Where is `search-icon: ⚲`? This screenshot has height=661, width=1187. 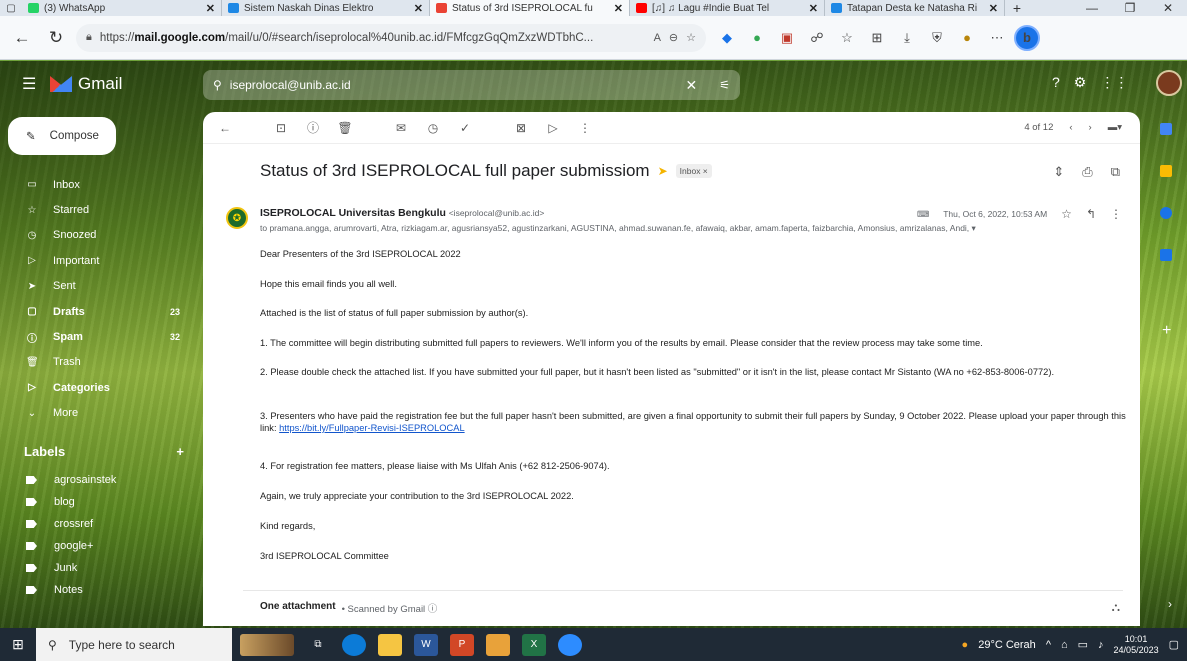 search-icon: ⚲ is located at coordinates (217, 85).